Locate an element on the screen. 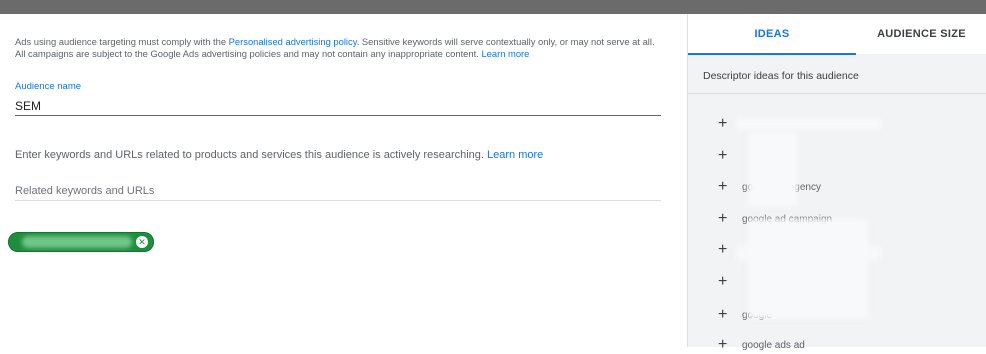 Image resolution: width=986 pixels, height=354 pixels. personalised-advertising-policy-link: Personalised advertising policy is located at coordinates (293, 41).